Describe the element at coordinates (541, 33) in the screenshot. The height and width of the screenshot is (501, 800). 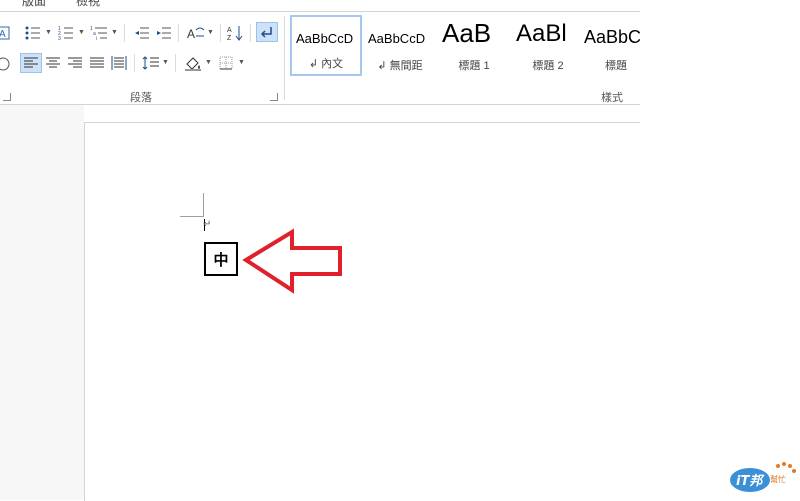
I see `style-sample: AaBl` at that location.